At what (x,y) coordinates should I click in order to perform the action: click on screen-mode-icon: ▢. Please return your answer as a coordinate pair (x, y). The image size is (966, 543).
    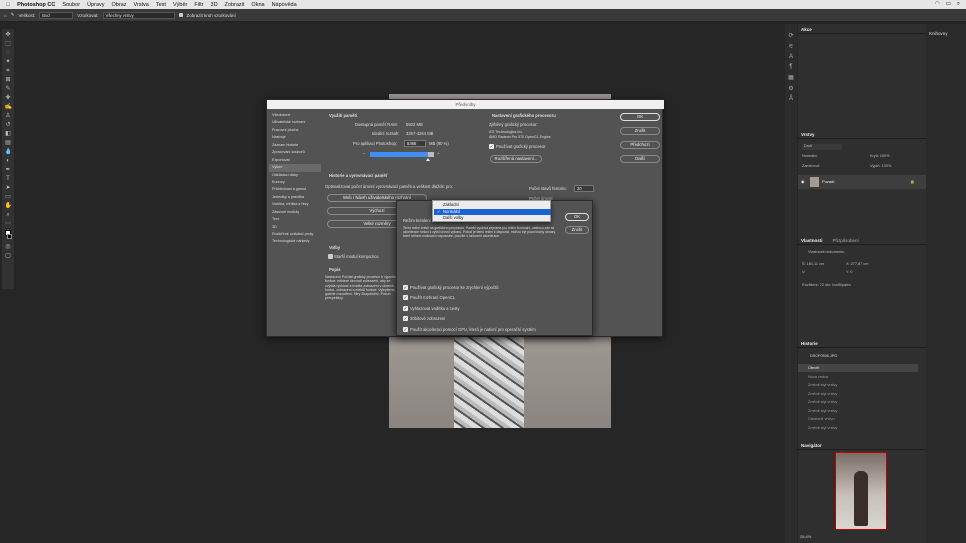
    Looking at the image, I should click on (8, 256).